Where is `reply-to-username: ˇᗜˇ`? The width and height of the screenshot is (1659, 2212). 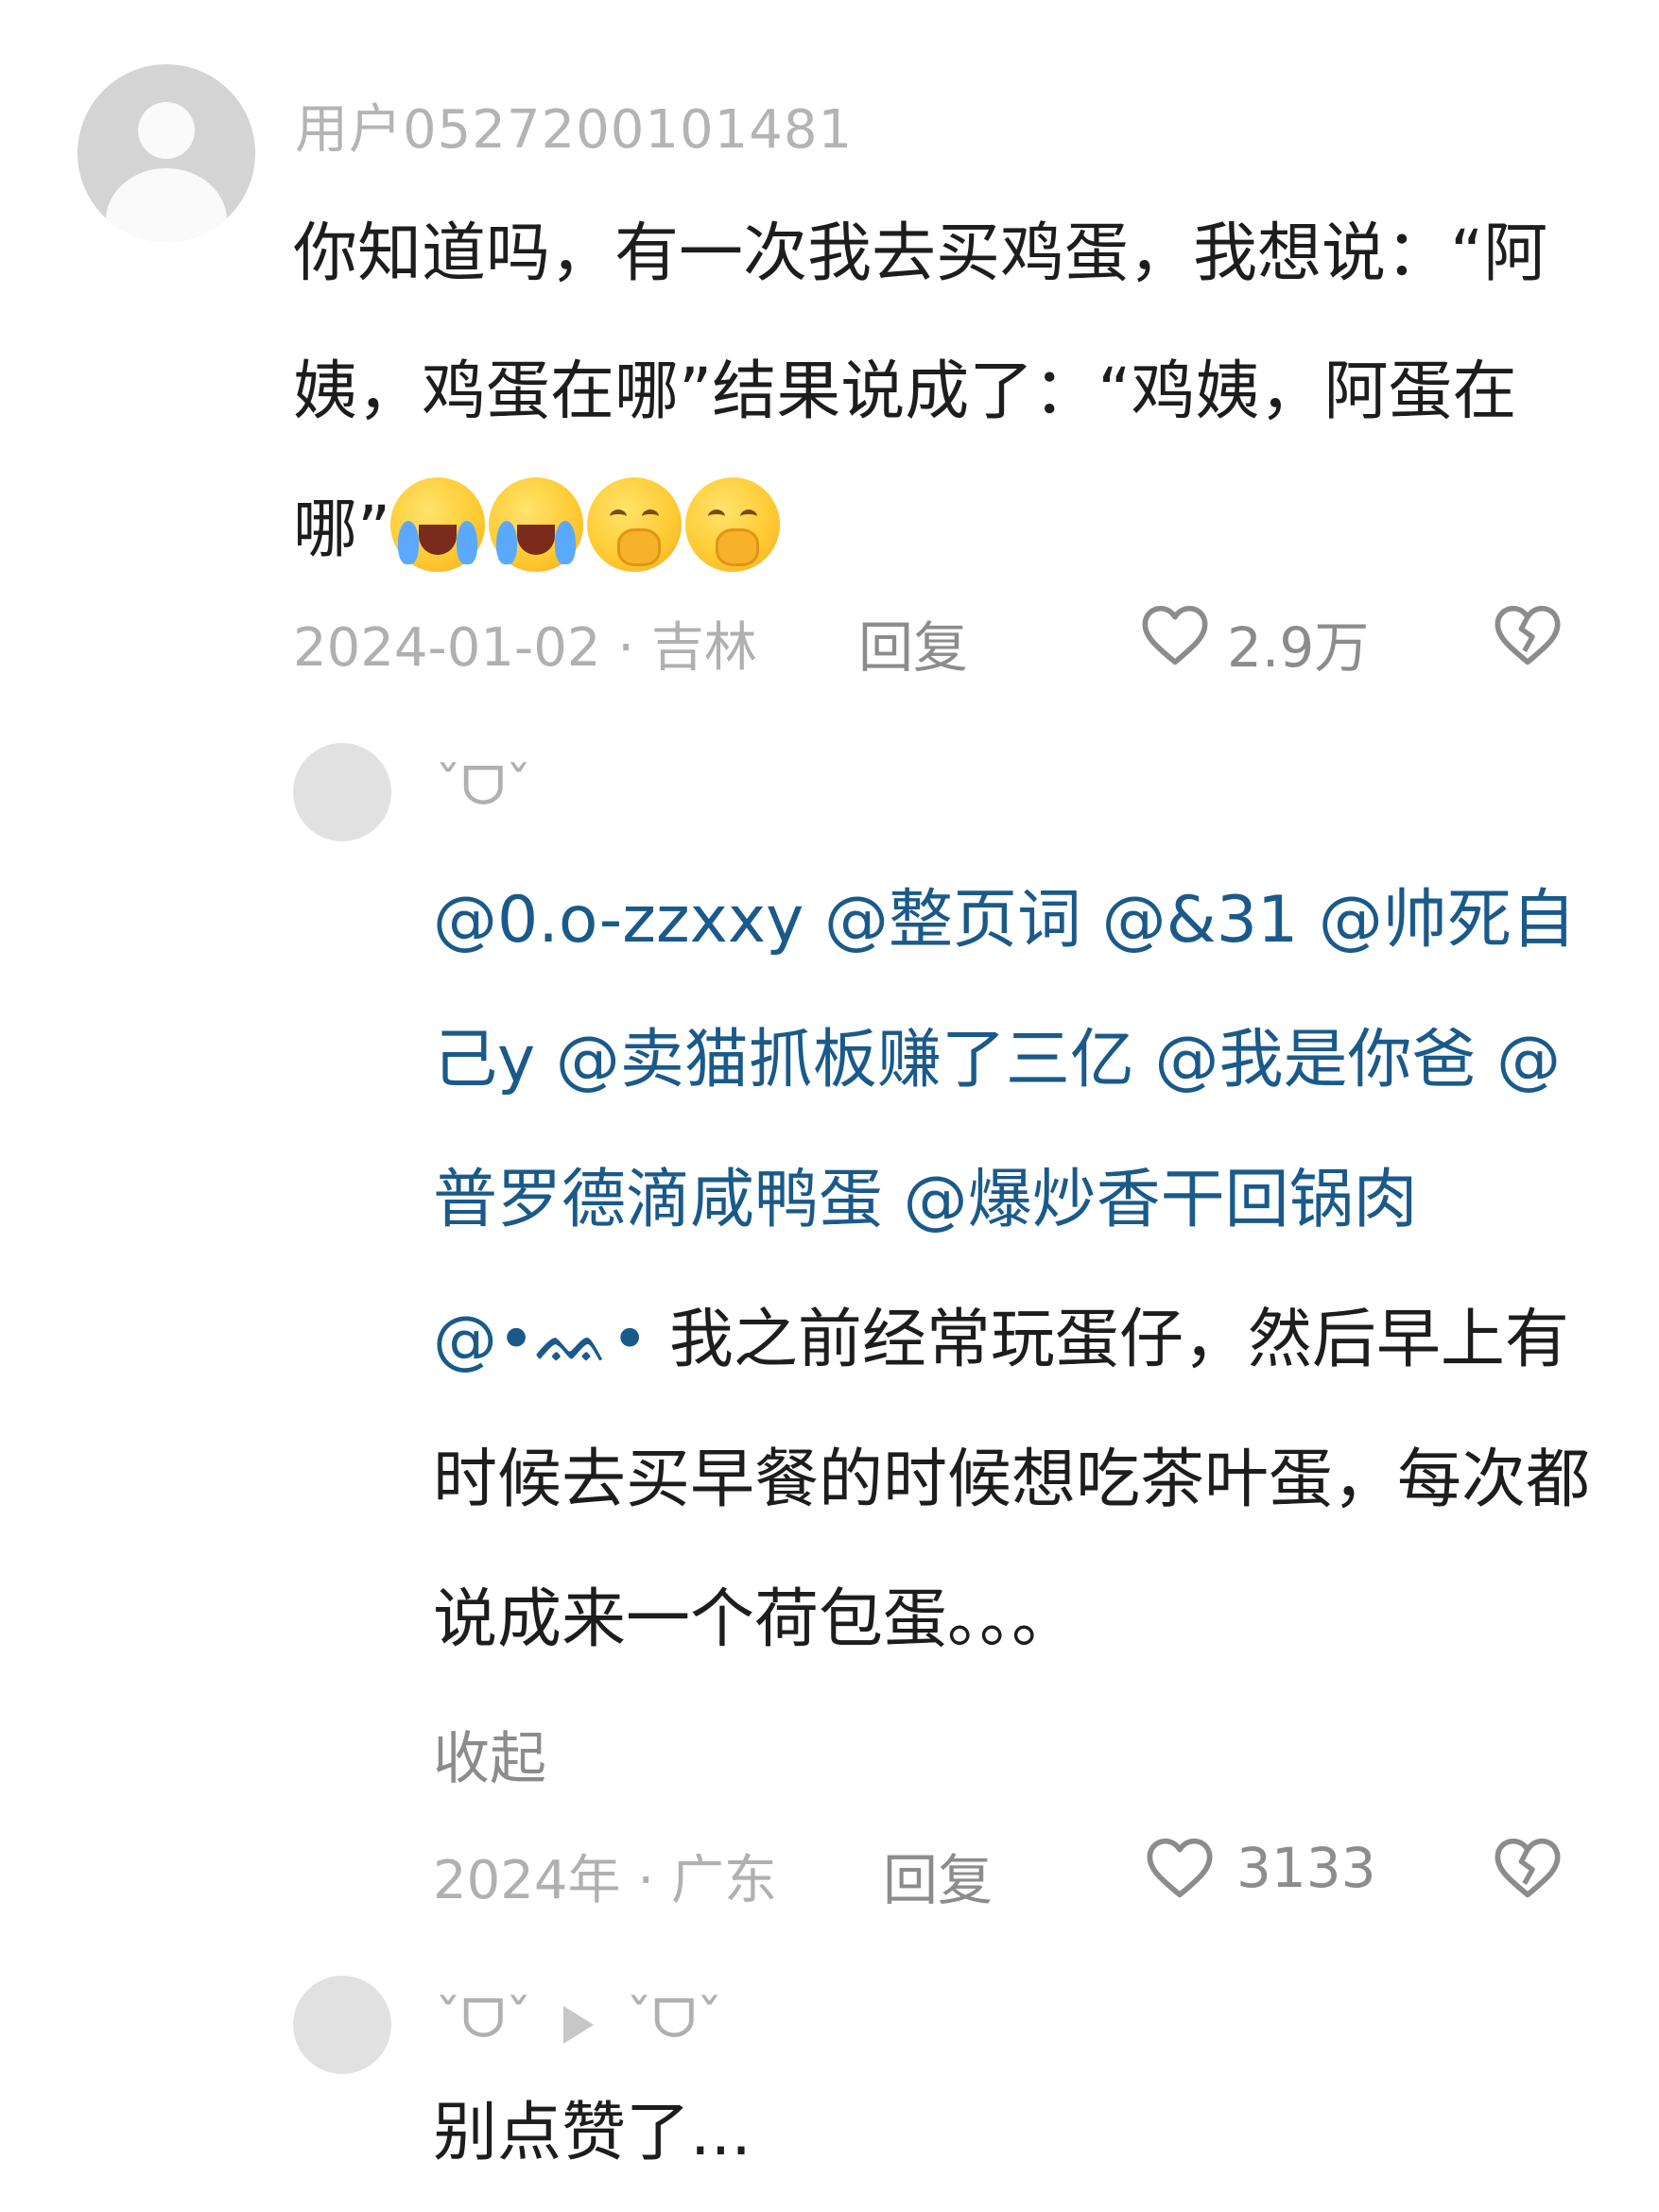 reply-to-username: ˇᗜˇ is located at coordinates (674, 2020).